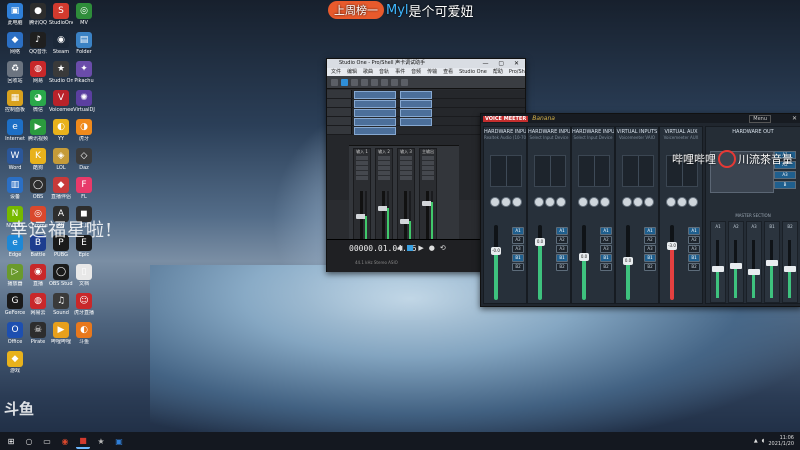 The width and height of the screenshot is (800, 450). I want to click on desktop-icon: ♪ QQ音乐, so click(38, 43).